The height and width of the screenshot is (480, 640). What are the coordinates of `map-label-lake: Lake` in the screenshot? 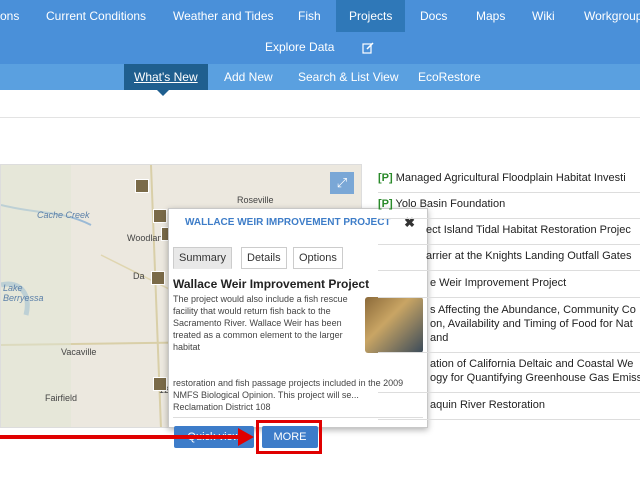 It's located at (13, 288).